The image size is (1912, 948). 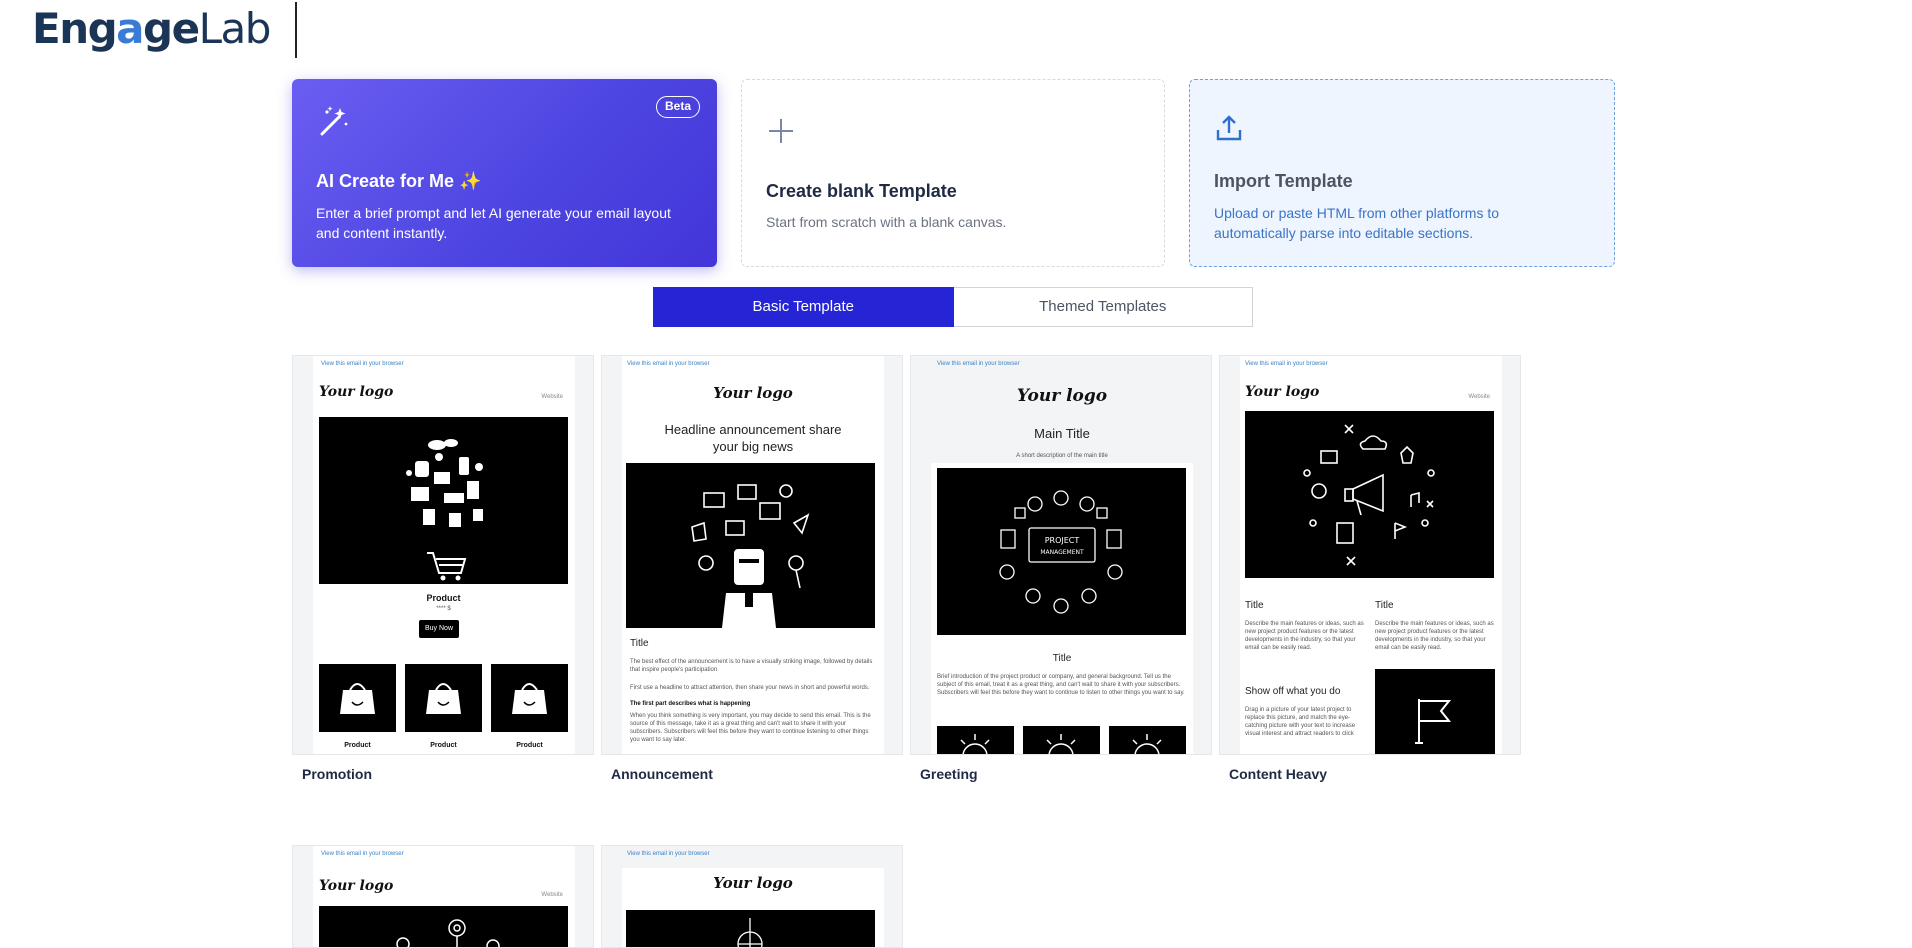 I want to click on project-management-icon: PROJECT MANAGEMENT, so click(x=1061, y=552).